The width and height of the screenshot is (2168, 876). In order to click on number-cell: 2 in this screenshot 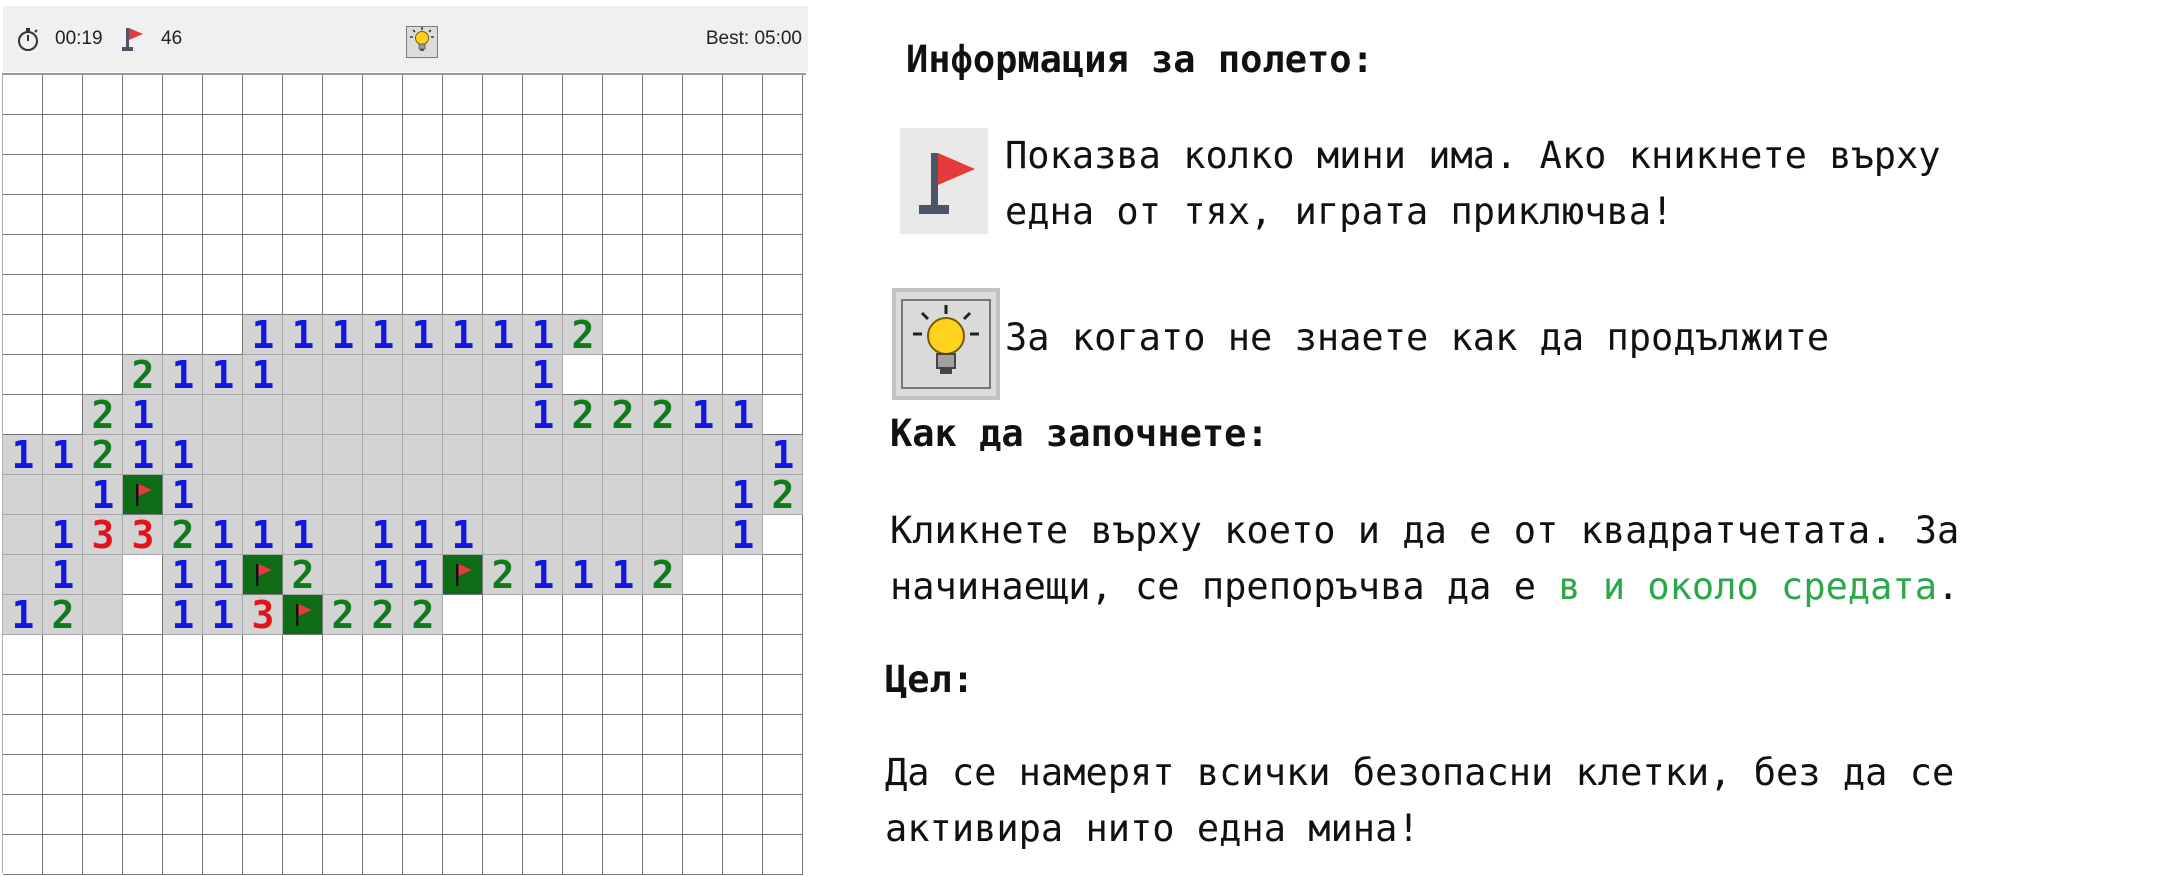, I will do `click(143, 375)`.